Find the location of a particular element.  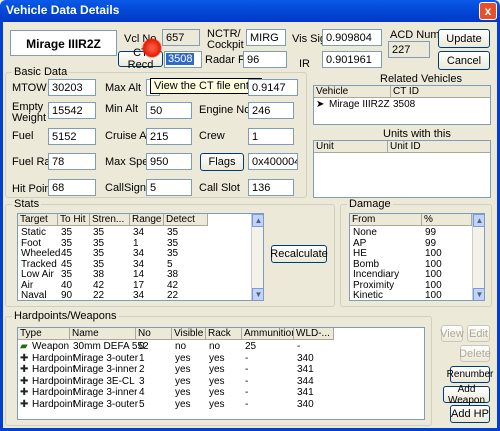

hardpoints-cell: 3 is located at coordinates (142, 381).